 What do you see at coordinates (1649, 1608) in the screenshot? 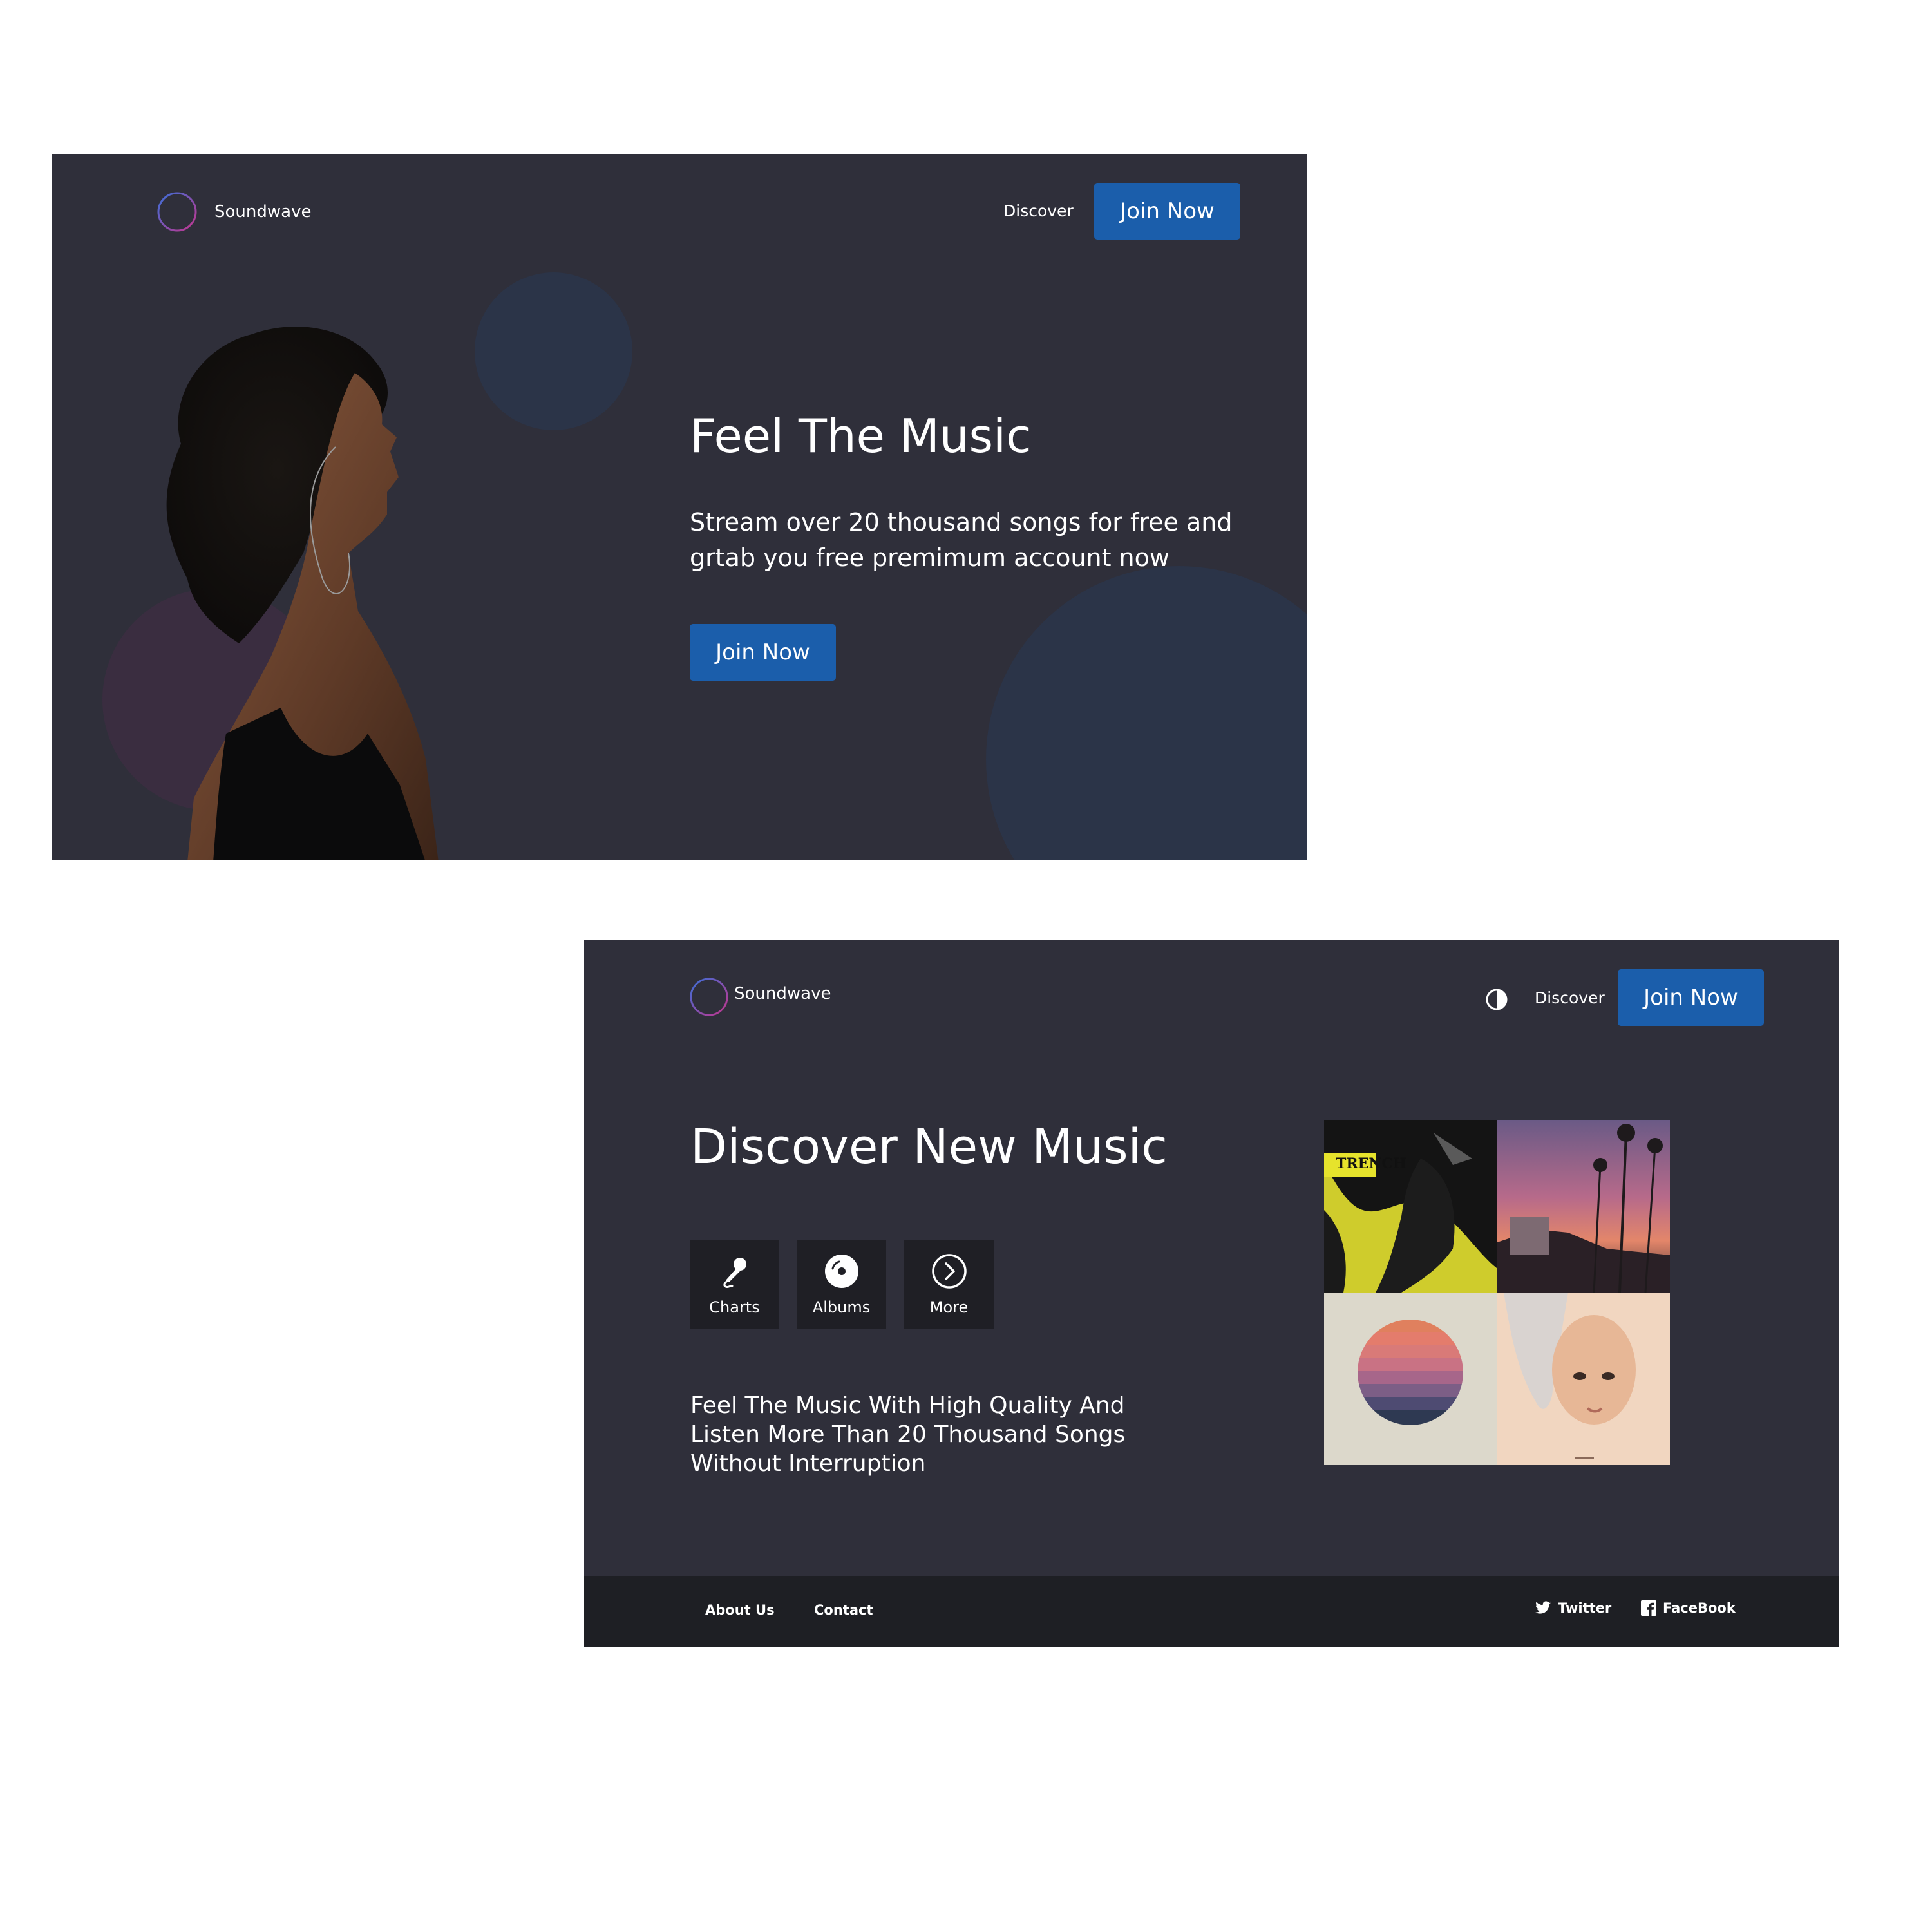
I see `facebook-icon` at bounding box center [1649, 1608].